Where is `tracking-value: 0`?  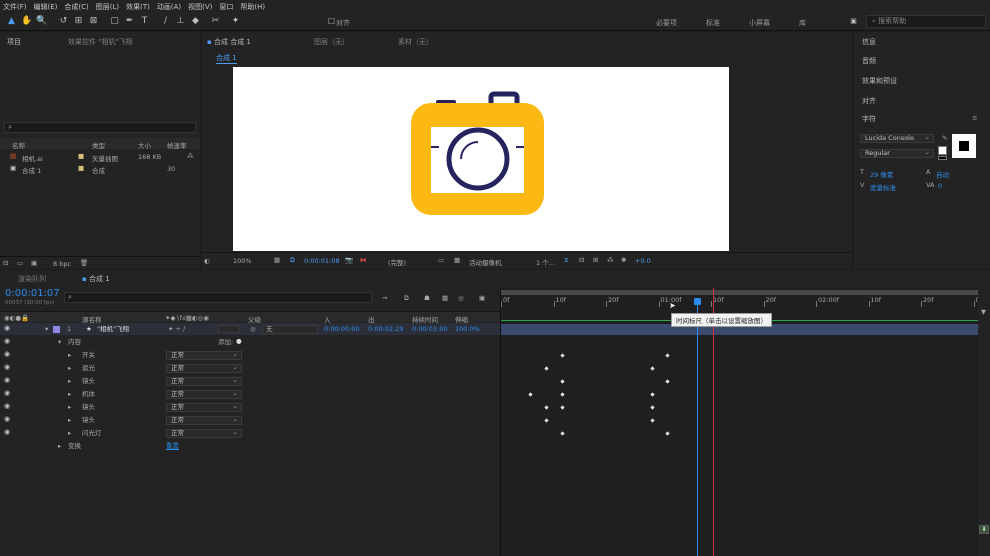 tracking-value: 0 is located at coordinates (940, 186).